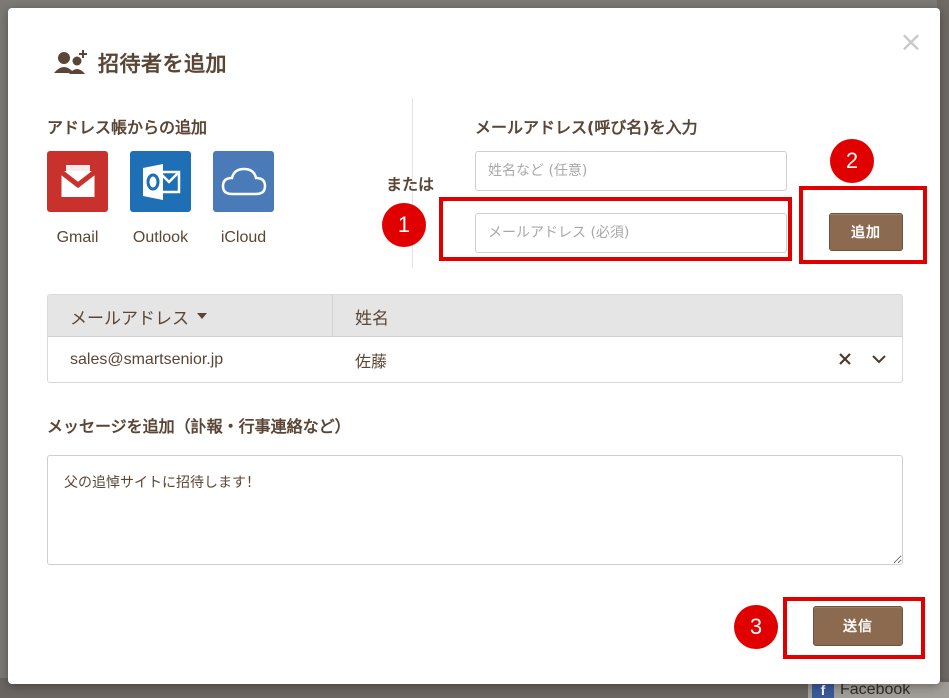 Image resolution: width=949 pixels, height=698 pixels. I want to click on column-header-label: メールアドレス, so click(129, 318).